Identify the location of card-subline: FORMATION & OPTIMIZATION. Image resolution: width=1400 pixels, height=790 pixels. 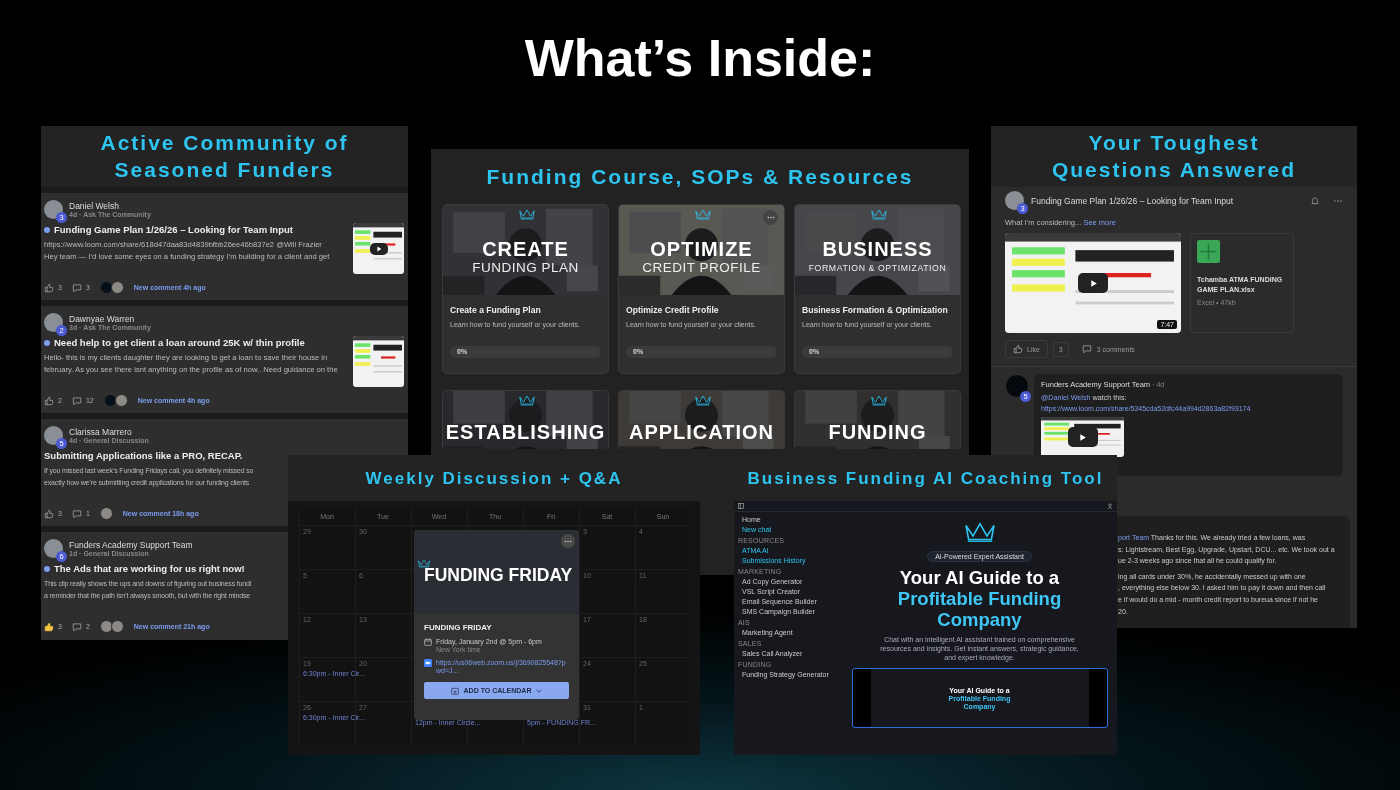
(877, 268).